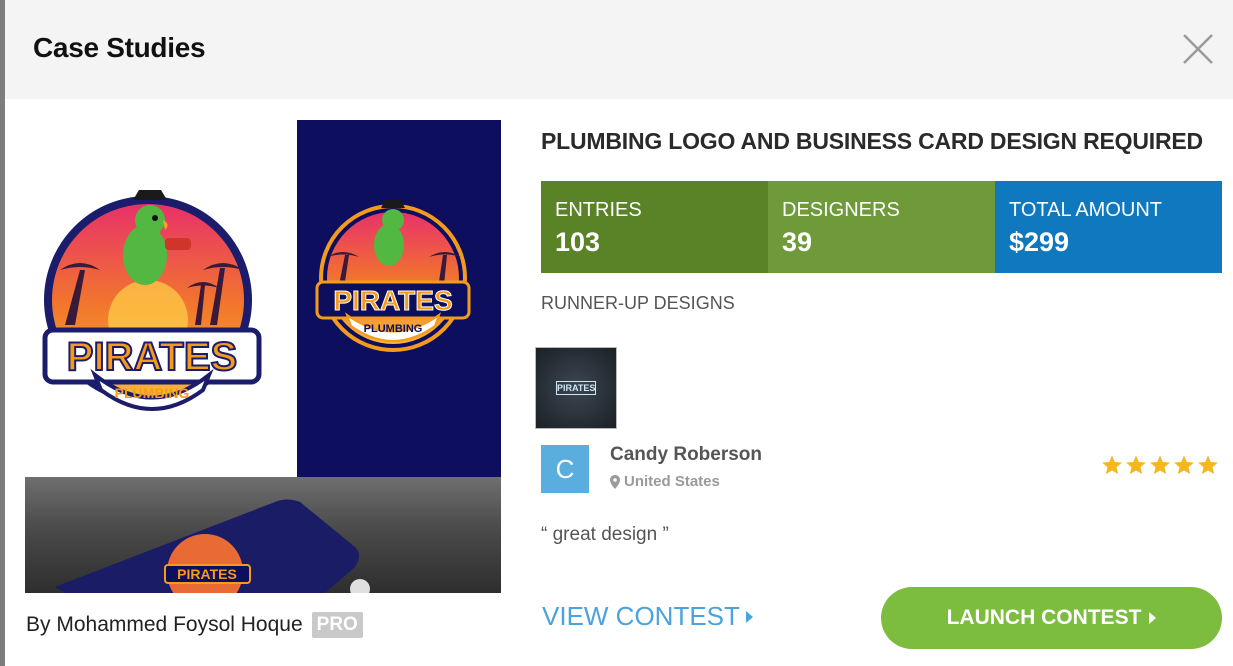 The width and height of the screenshot is (1233, 666). Describe the element at coordinates (565, 469) in the screenshot. I see `avatar: C` at that location.